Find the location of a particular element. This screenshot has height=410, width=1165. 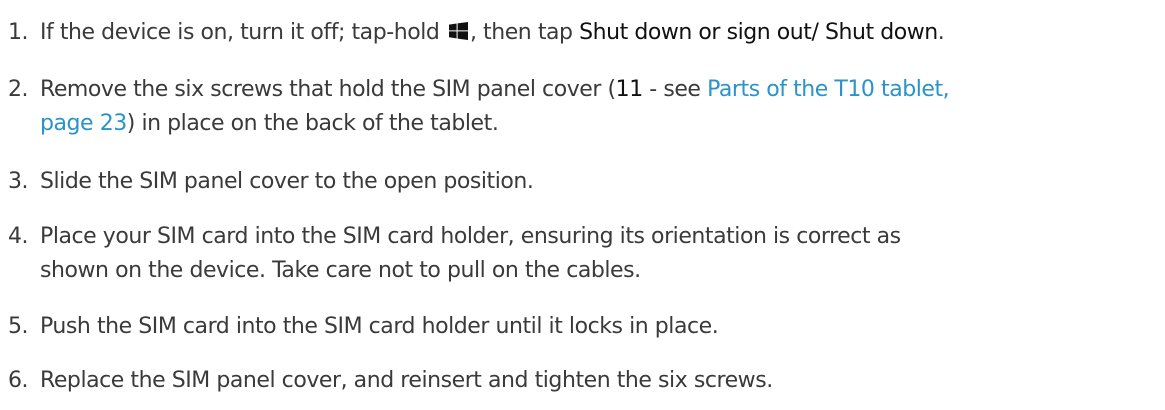

shut-down-or-sign-out-label: Shut down or sign out is located at coordinates (695, 32).